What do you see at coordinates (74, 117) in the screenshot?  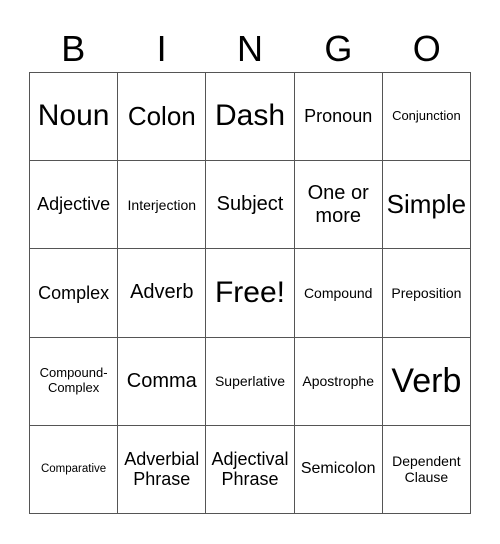 I see `bingo-cell: Noun` at bounding box center [74, 117].